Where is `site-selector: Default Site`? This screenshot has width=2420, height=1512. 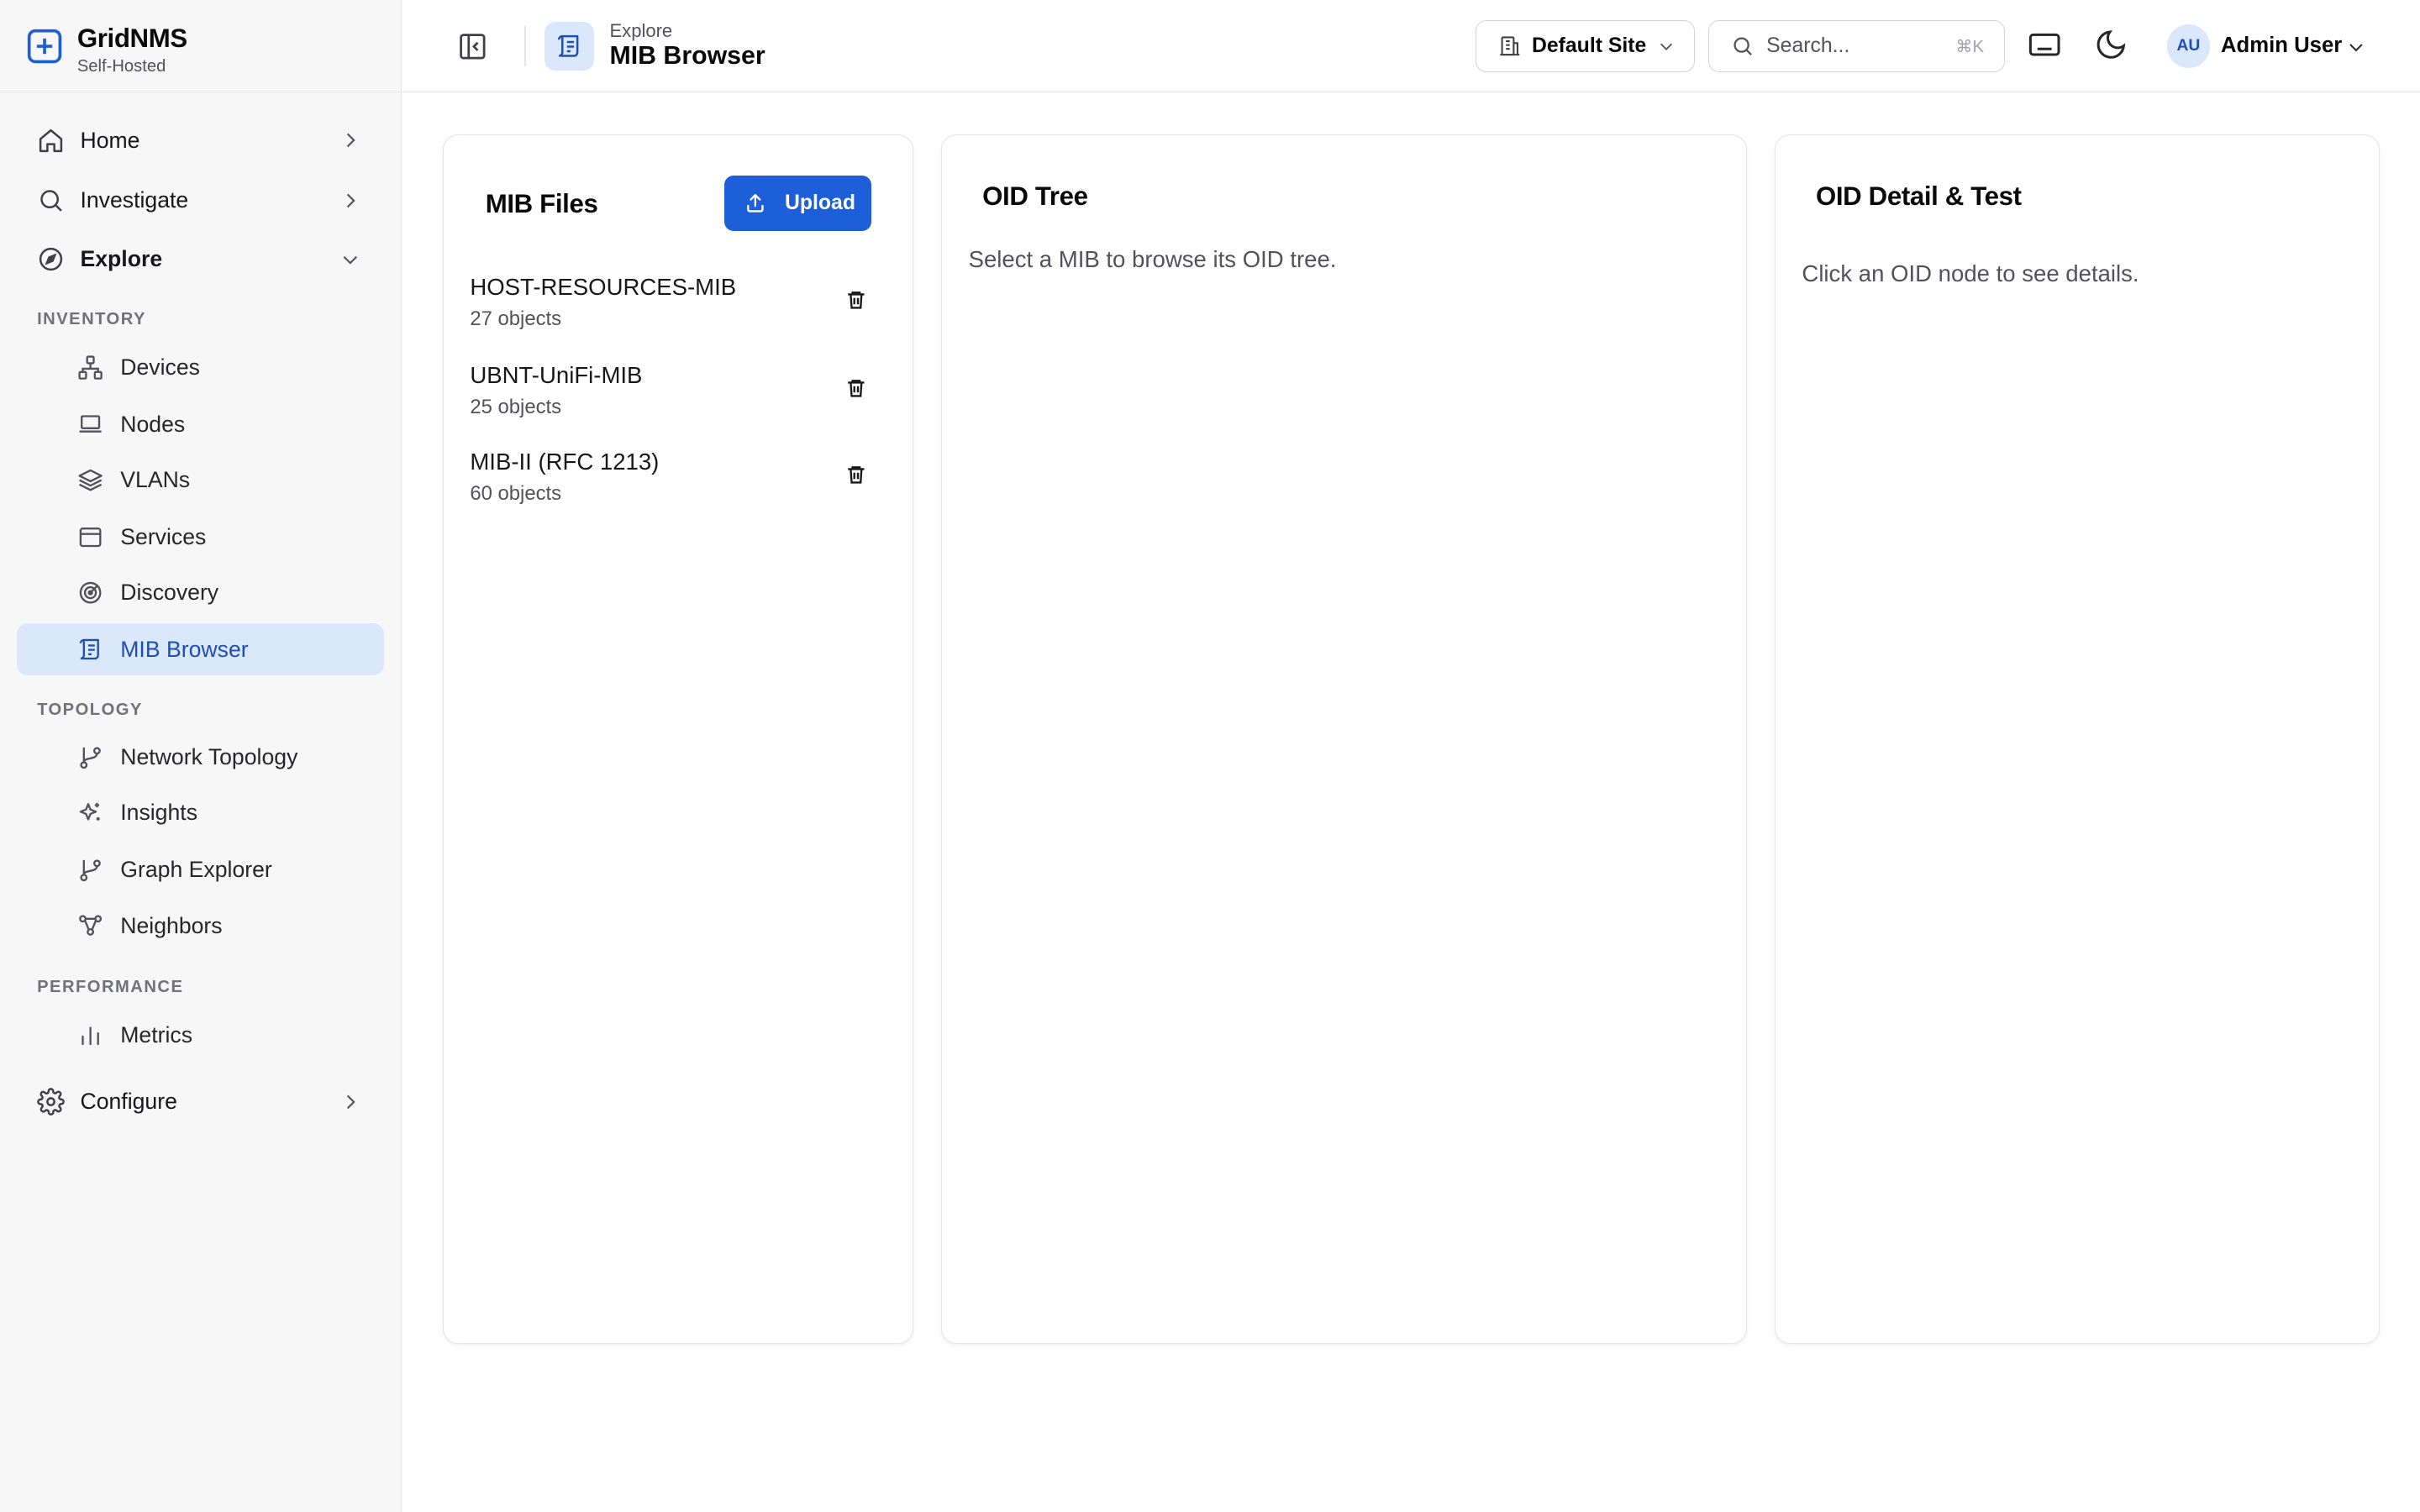
site-selector: Default Site is located at coordinates (1585, 46).